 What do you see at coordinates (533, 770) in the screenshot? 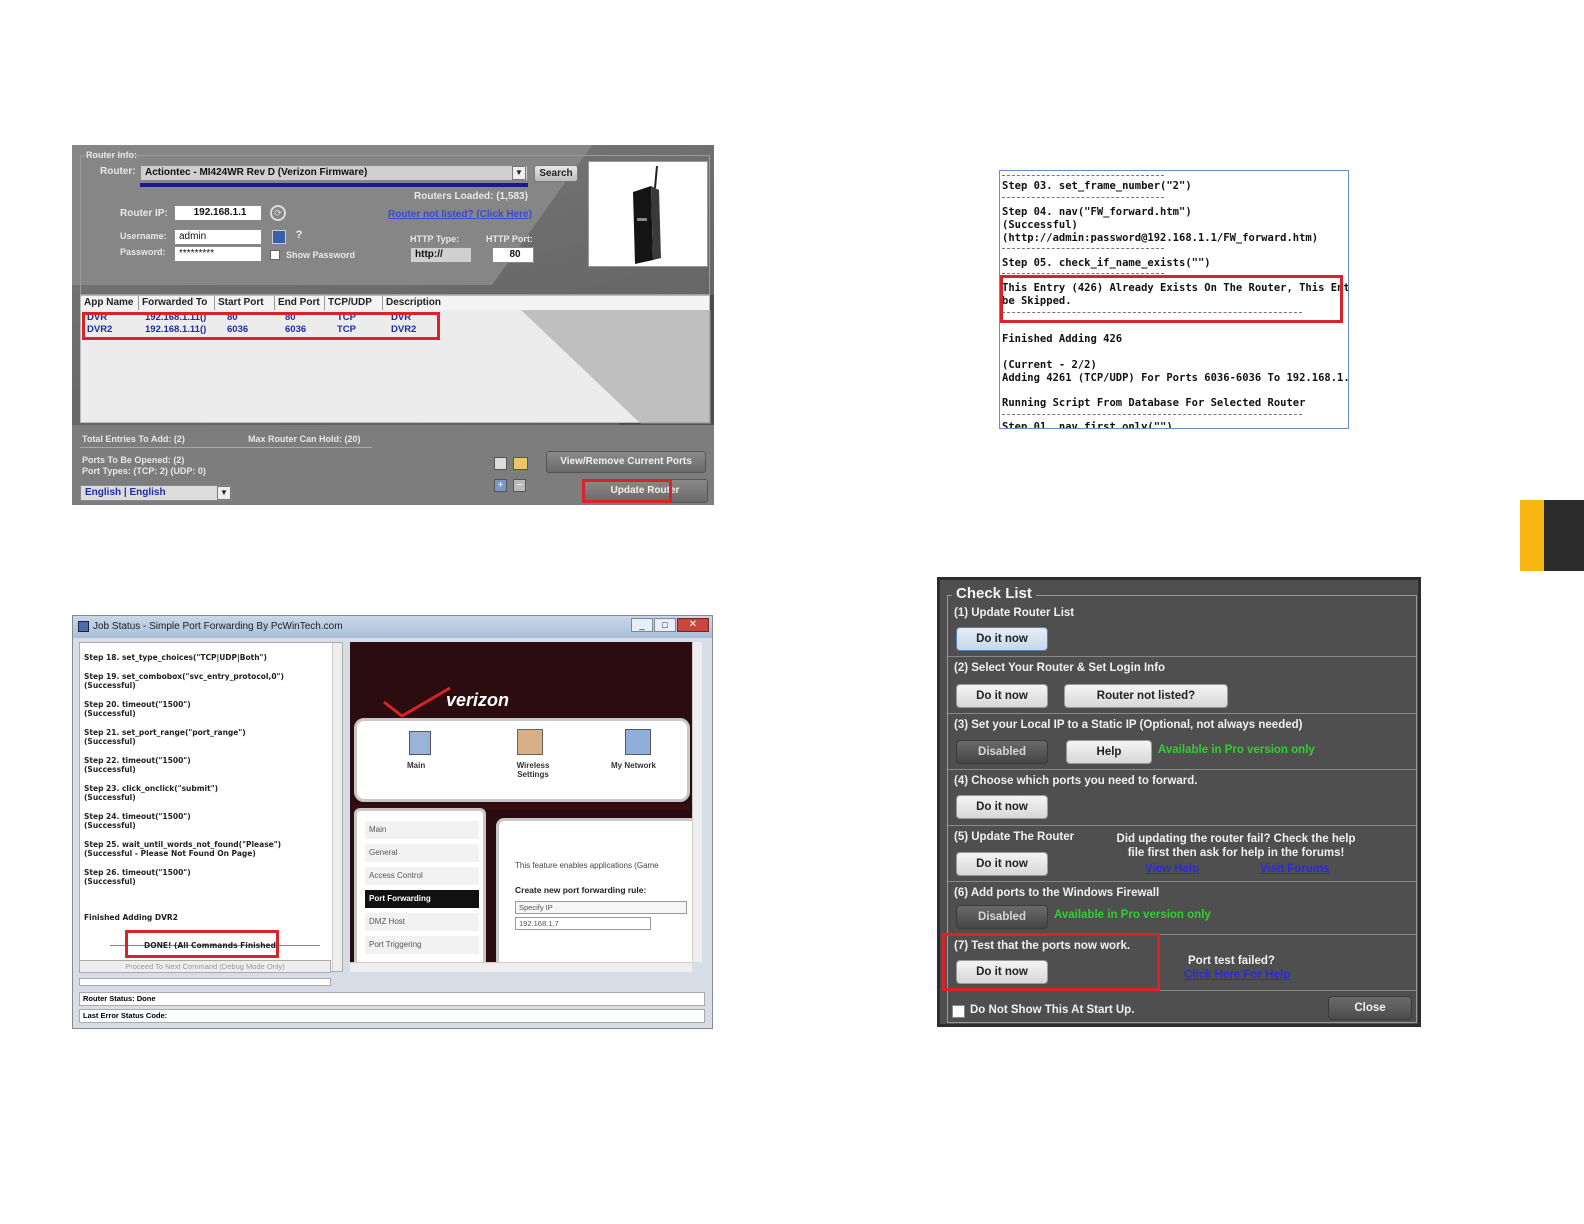
I see `nav-wireless: Wireless Settings` at bounding box center [533, 770].